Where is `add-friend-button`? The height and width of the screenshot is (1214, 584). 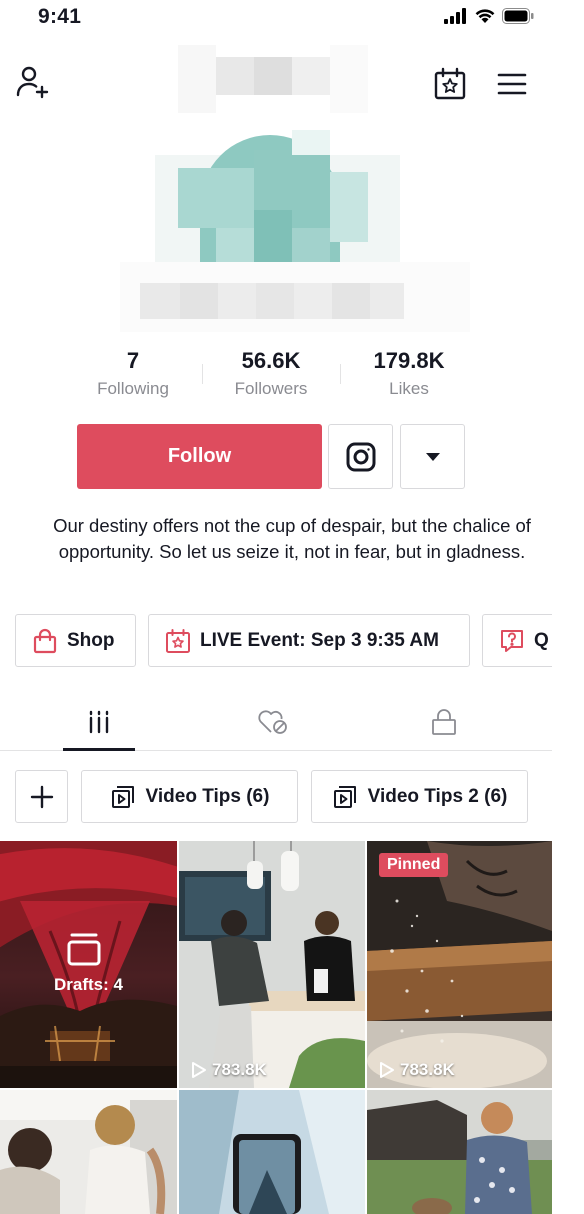
add-friend-button is located at coordinates (32, 82).